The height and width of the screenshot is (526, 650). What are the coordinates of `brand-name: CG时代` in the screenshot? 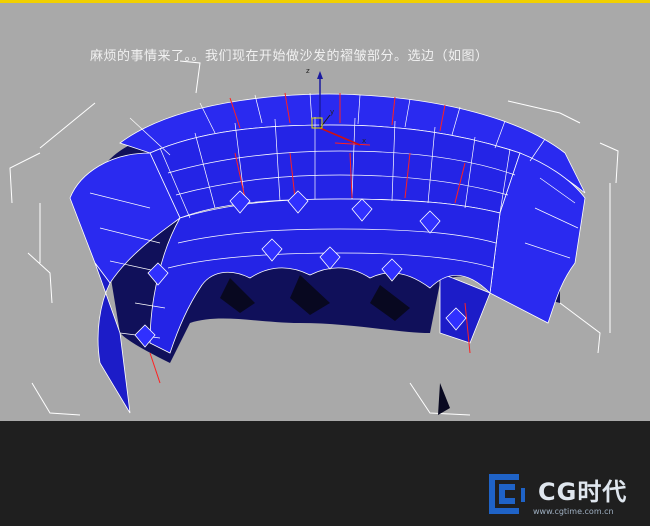 It's located at (583, 492).